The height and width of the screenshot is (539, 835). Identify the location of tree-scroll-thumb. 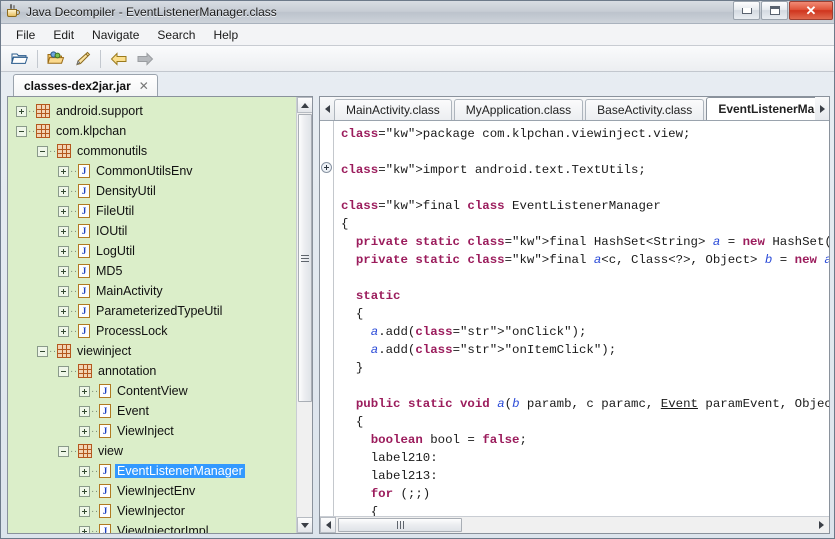
(305, 258).